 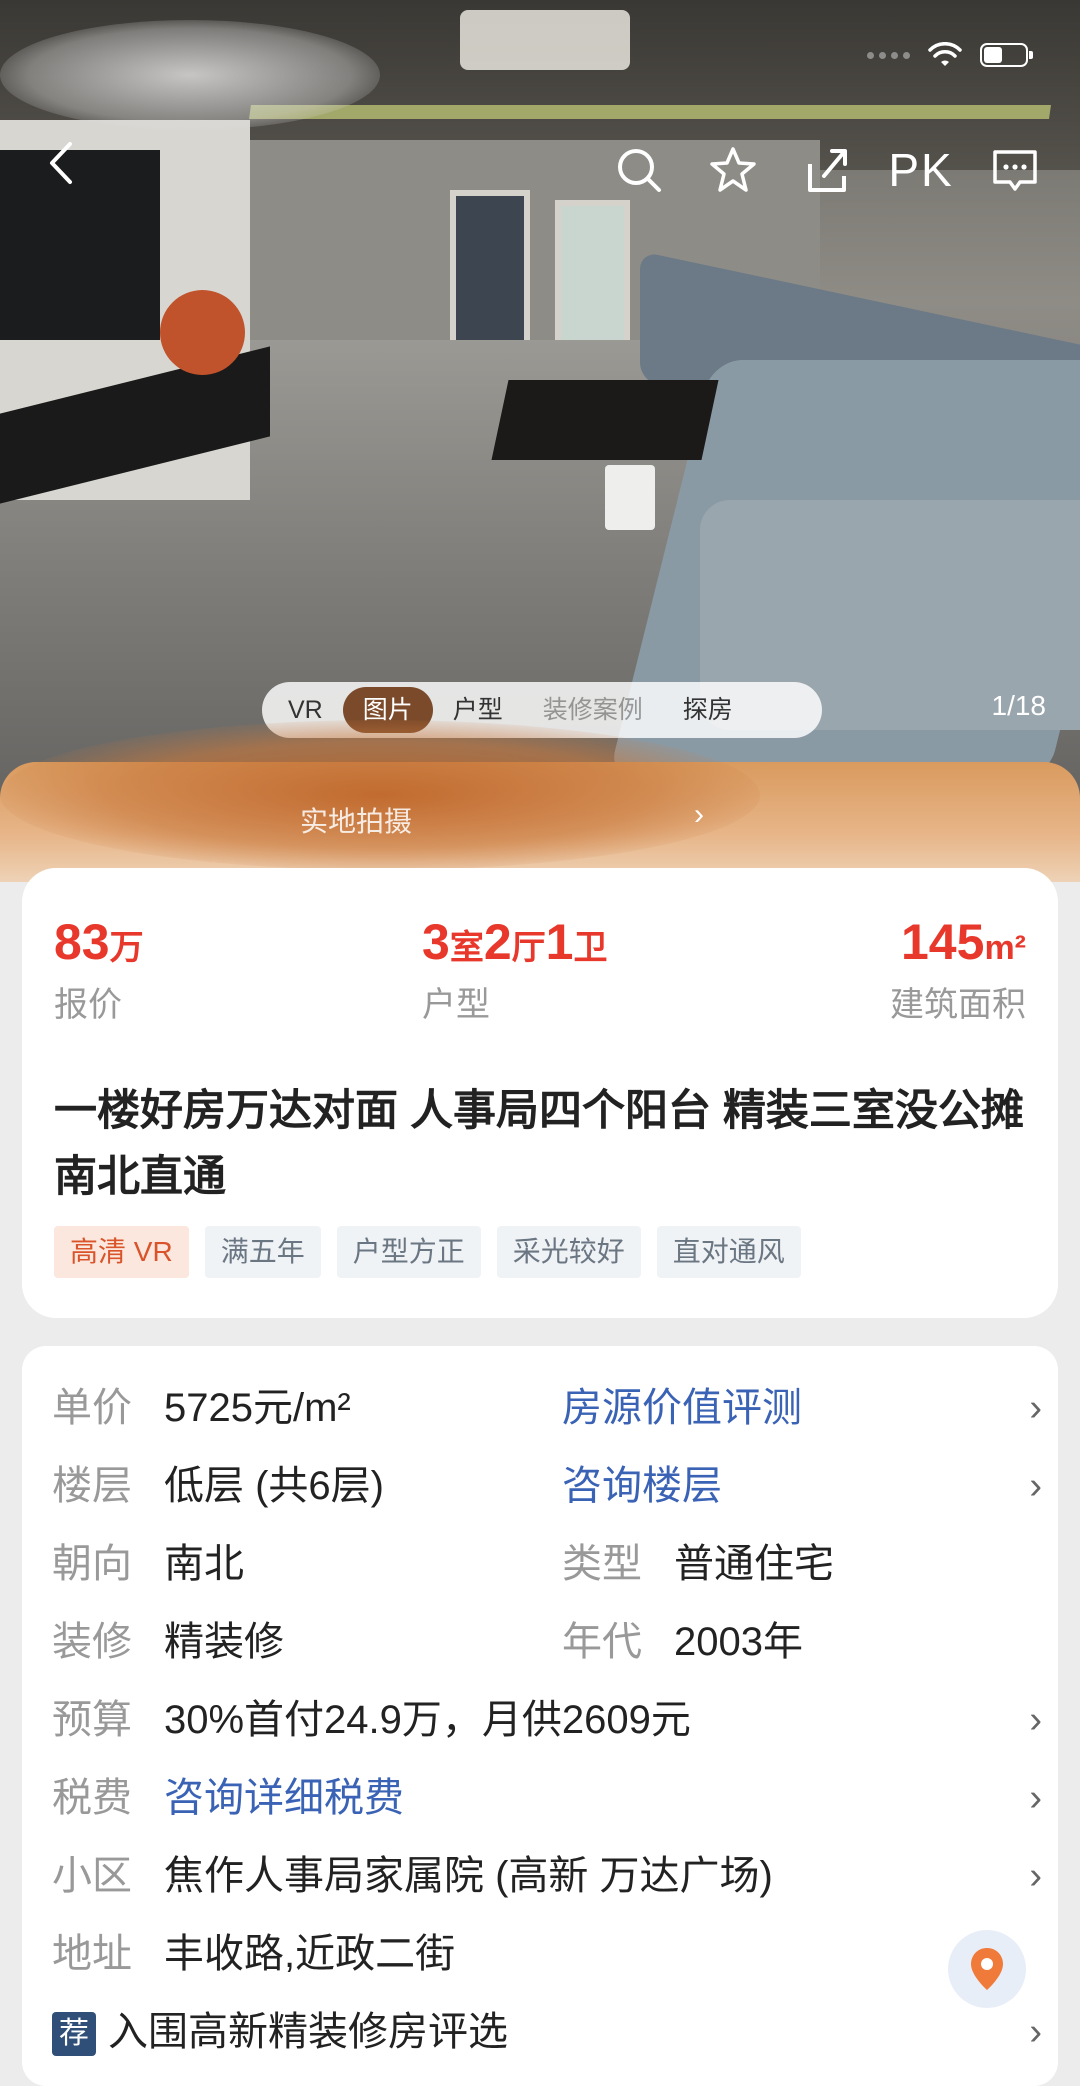 I want to click on orientation-value: 南北, so click(x=204, y=1564).